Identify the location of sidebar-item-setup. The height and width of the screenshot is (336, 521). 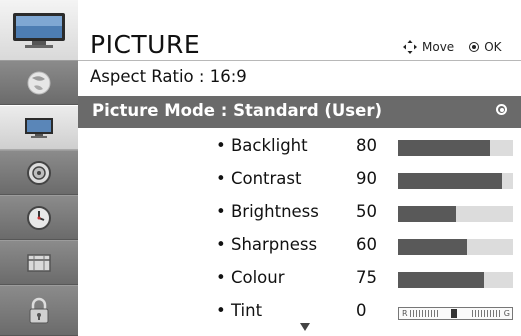
(39, 82).